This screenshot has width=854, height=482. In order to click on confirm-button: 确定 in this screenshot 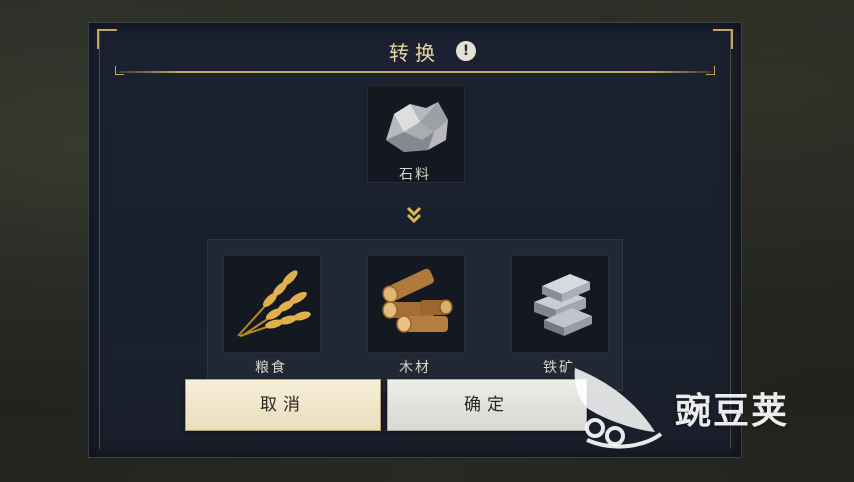, I will do `click(487, 405)`.